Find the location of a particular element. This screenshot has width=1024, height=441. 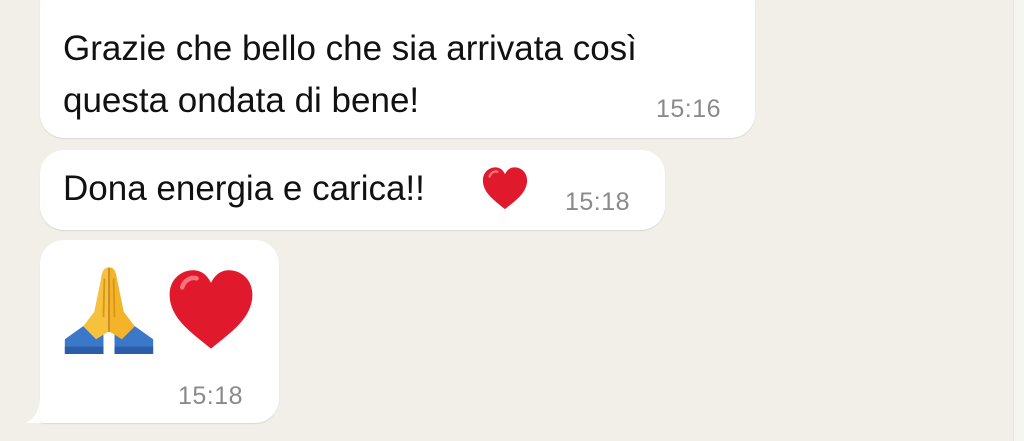

message-text: questa ondata di bene! is located at coordinates (241, 100).